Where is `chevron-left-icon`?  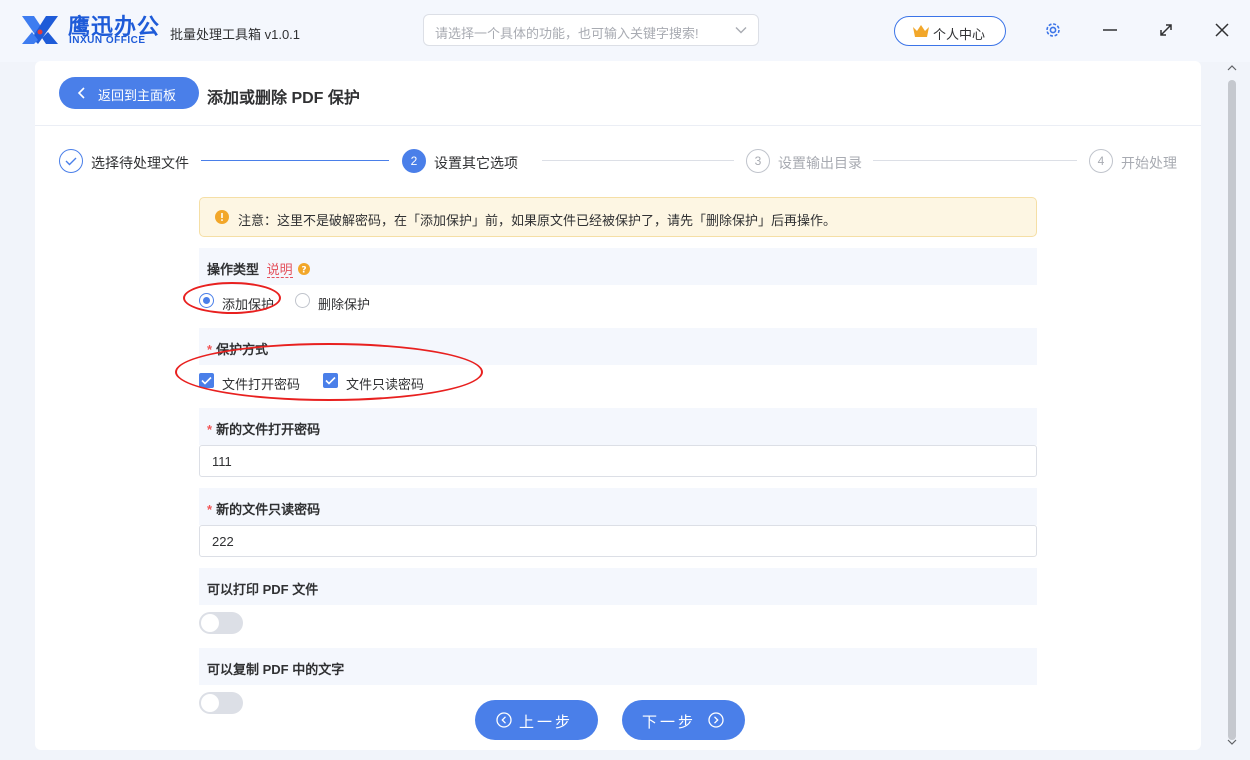
chevron-left-icon is located at coordinates (81, 93).